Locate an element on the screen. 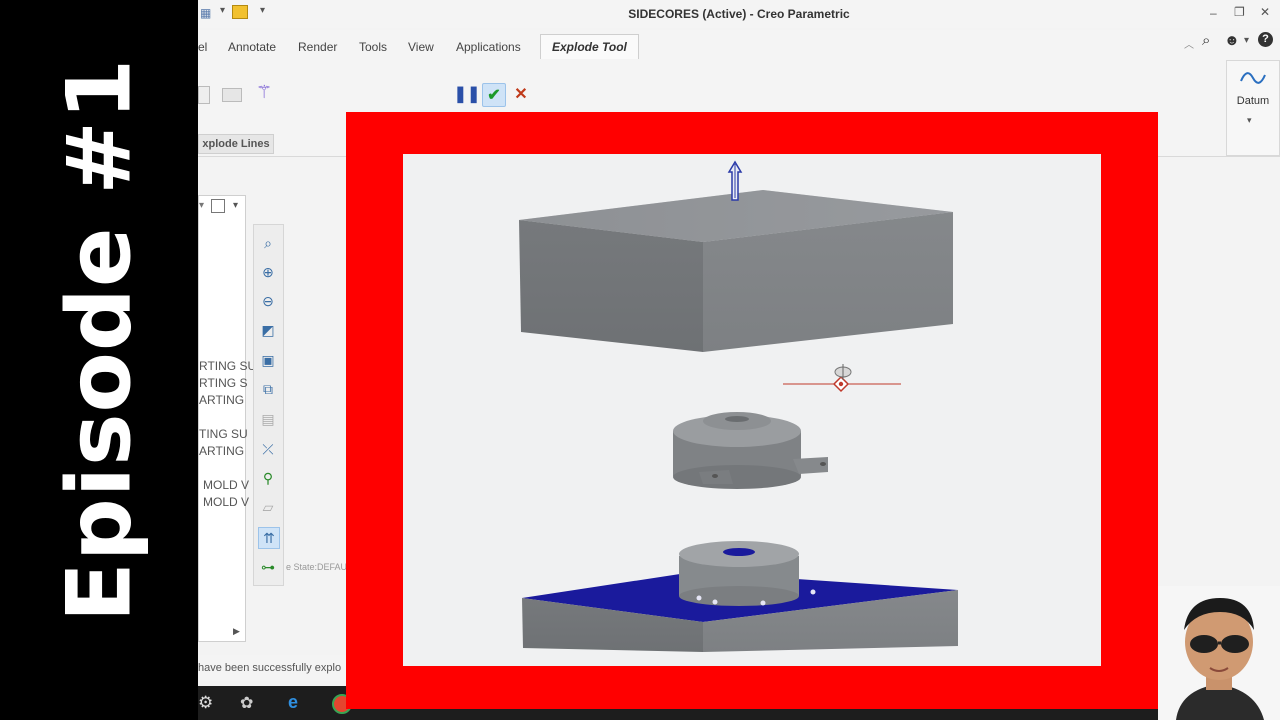 The image size is (1280, 720). status-message: have been successfully explo is located at coordinates (270, 668).